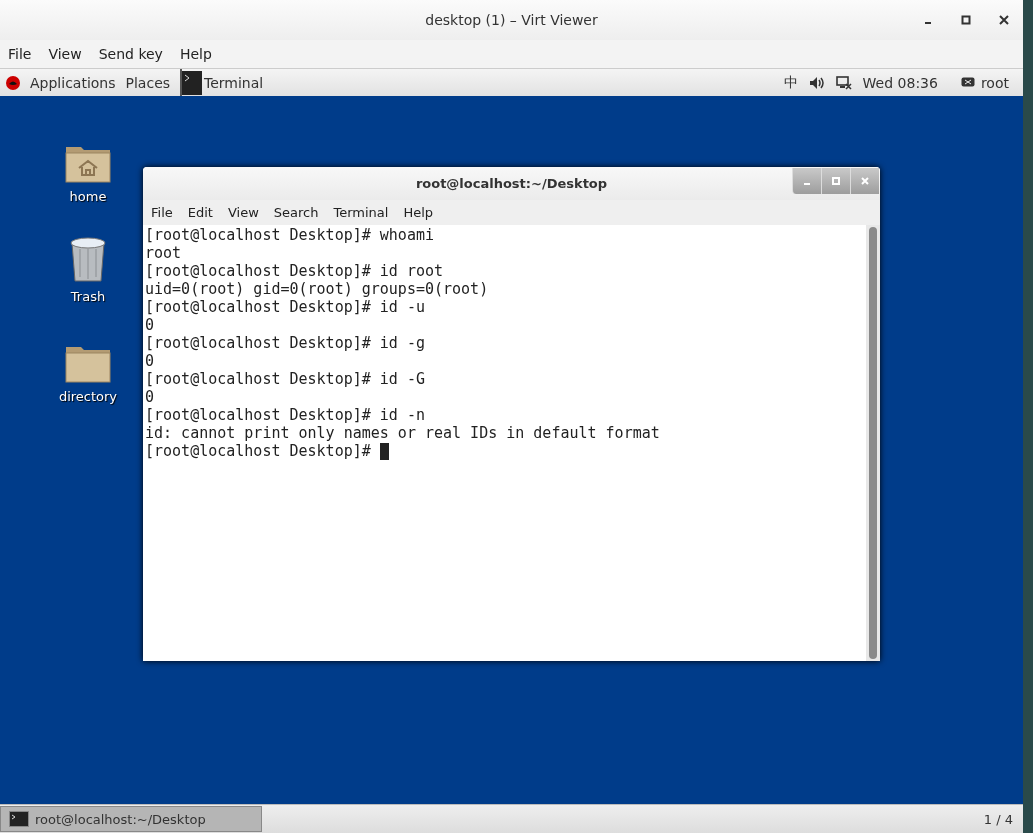 This screenshot has width=1033, height=833. I want to click on terminal-line: [root@localhost Desktop]# id -g, so click(285, 343).